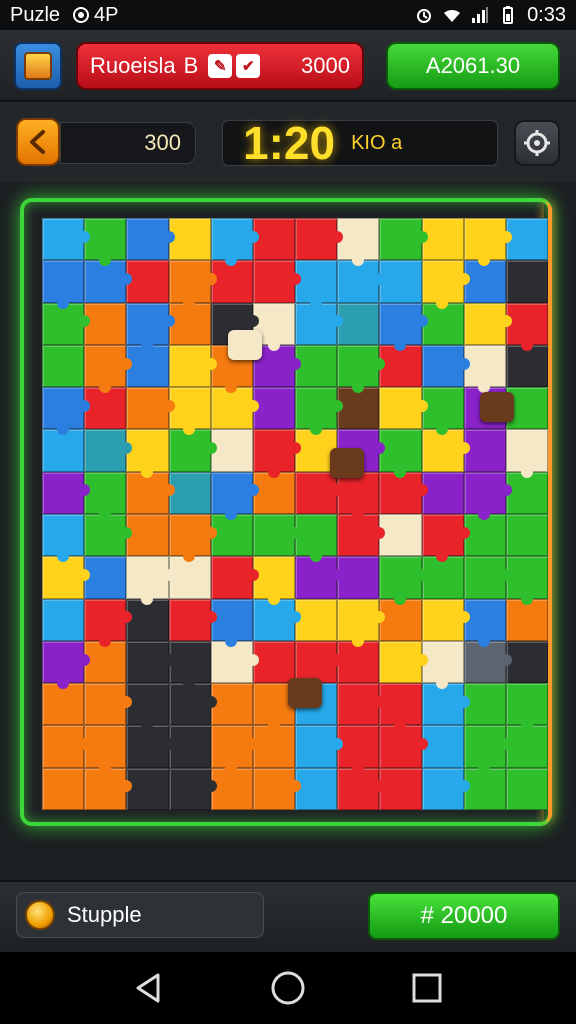 Image resolution: width=576 pixels, height=1024 pixels. What do you see at coordinates (248, 66) in the screenshot?
I see `check-icon: ✔` at bounding box center [248, 66].